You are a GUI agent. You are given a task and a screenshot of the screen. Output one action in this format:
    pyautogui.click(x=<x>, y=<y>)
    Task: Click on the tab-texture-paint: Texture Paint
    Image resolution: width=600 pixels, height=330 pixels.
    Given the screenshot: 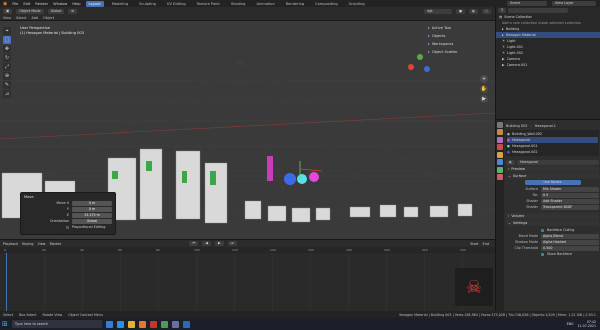 What is the action you would take?
    pyautogui.click(x=208, y=4)
    